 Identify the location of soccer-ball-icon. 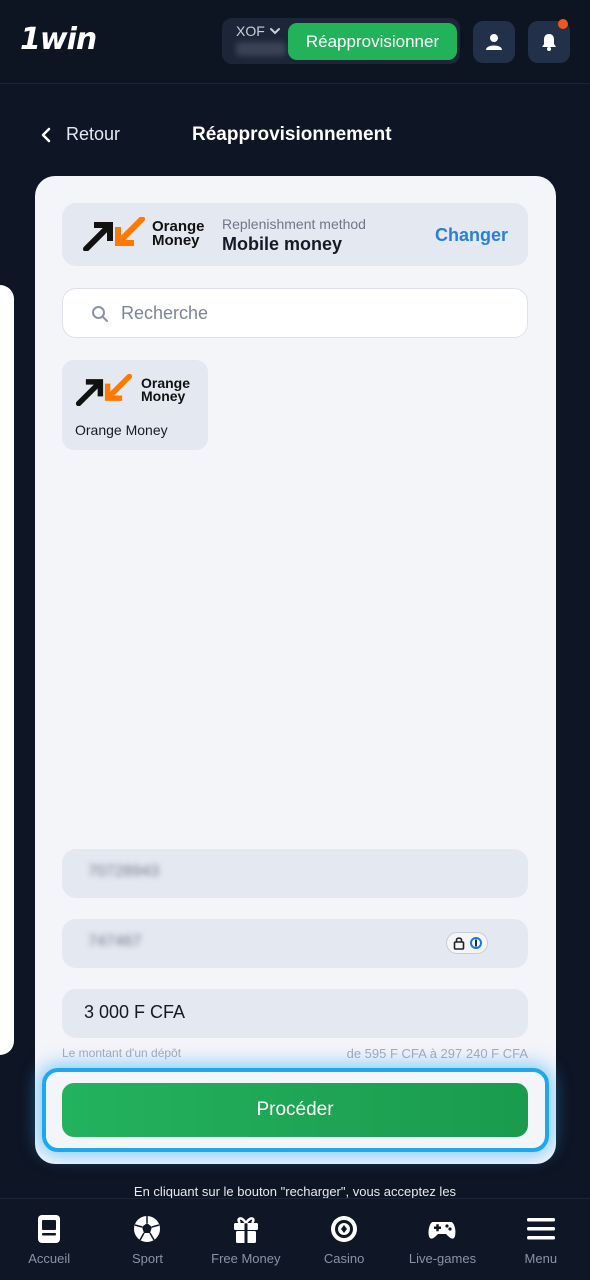
(147, 1229).